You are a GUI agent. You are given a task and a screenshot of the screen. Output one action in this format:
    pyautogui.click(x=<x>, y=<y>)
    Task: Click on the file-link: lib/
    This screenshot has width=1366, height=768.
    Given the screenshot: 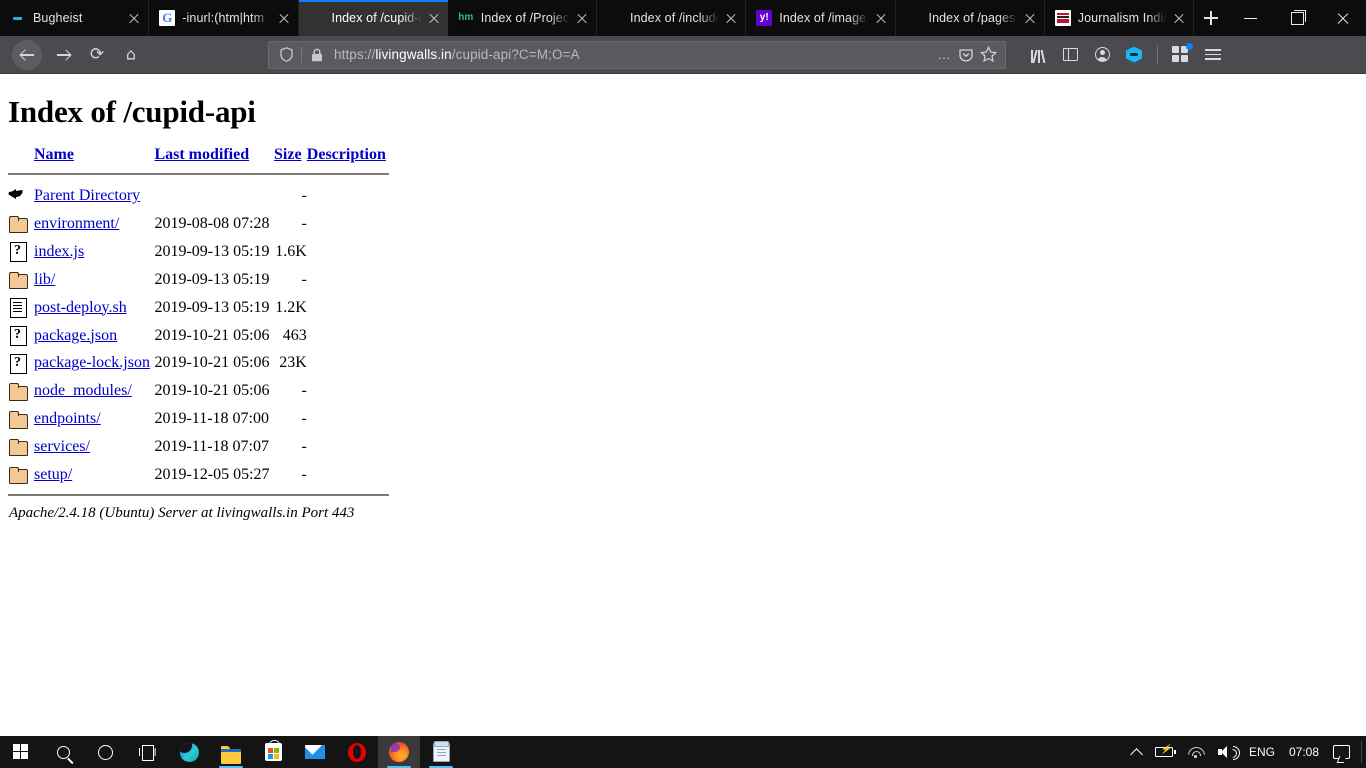 What is the action you would take?
    pyautogui.click(x=44, y=279)
    